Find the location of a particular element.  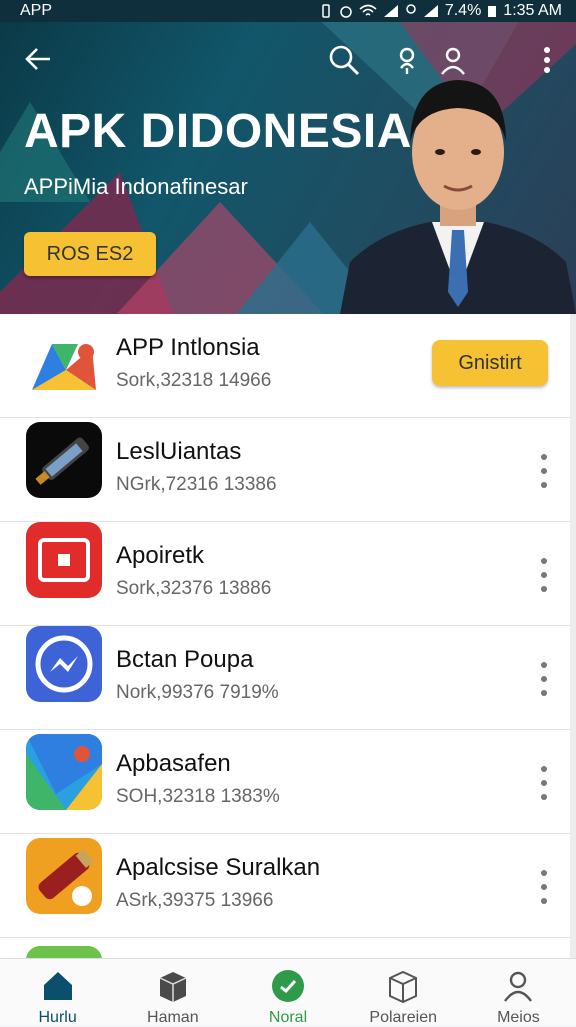

page-title: APK DIDONESIA is located at coordinates (218, 131).